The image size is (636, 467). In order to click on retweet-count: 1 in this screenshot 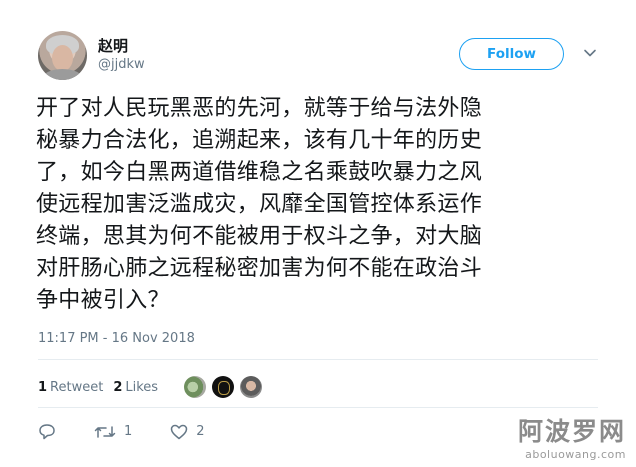, I will do `click(128, 431)`.